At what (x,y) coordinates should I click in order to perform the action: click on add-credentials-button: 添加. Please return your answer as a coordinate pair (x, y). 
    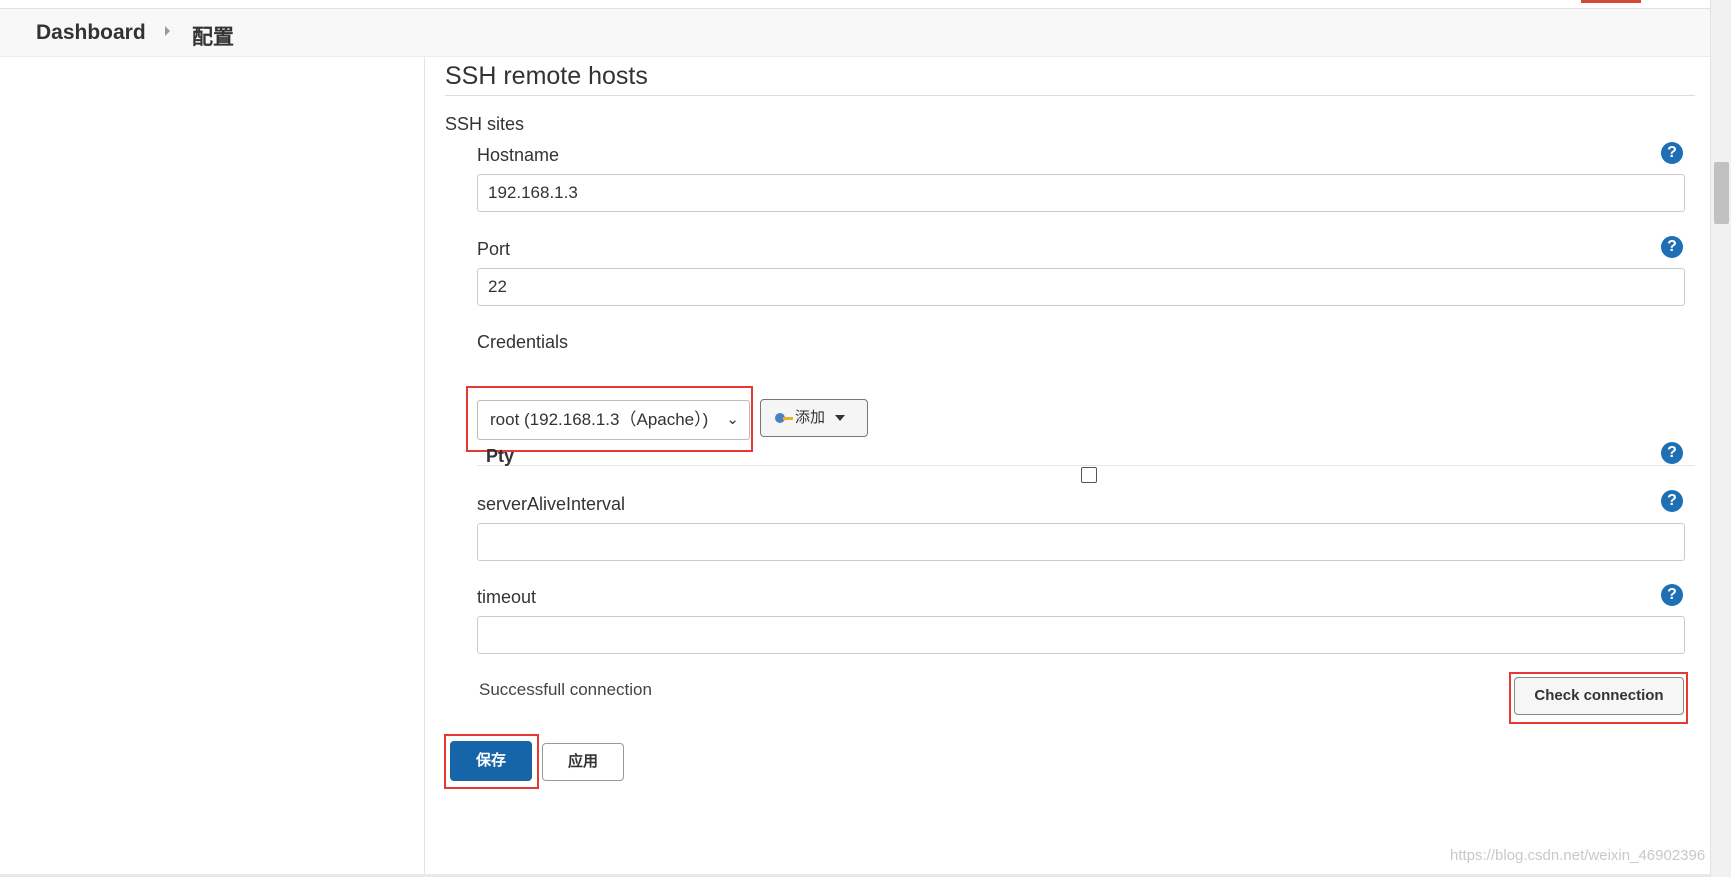
    Looking at the image, I should click on (814, 418).